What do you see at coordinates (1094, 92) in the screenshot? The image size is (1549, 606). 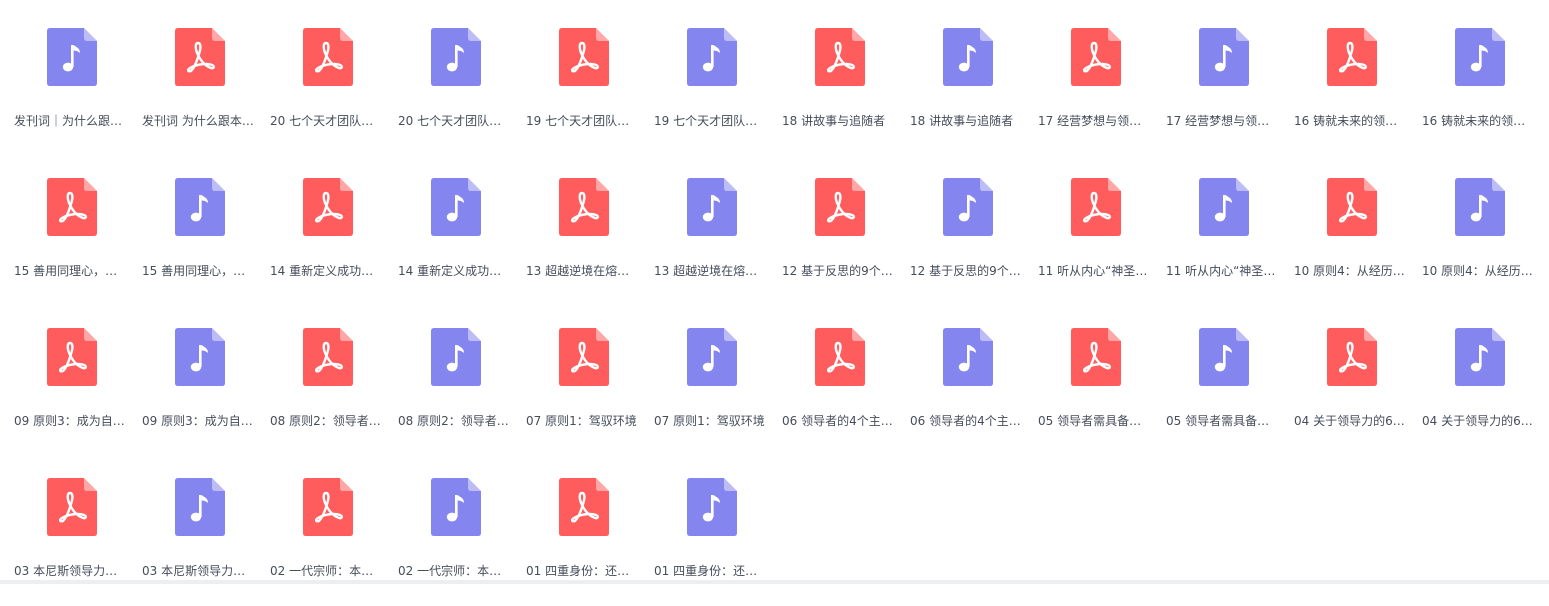 I see `pdf-file-item: 17 经营梦想与领导团队` at bounding box center [1094, 92].